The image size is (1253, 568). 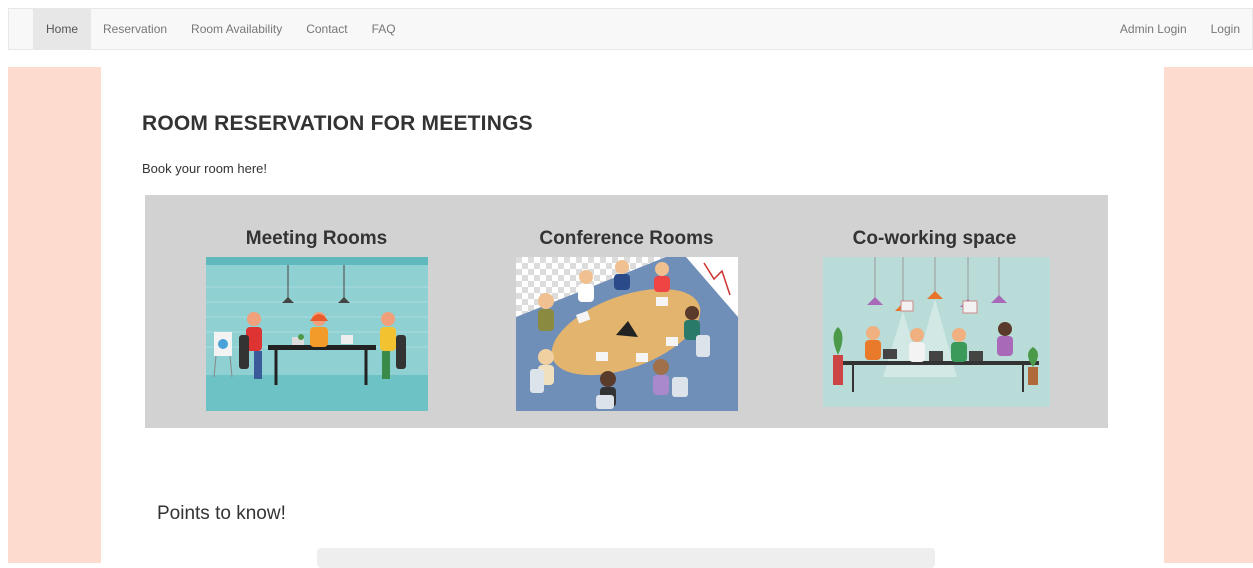 What do you see at coordinates (62, 29) in the screenshot?
I see `nav-home: Home` at bounding box center [62, 29].